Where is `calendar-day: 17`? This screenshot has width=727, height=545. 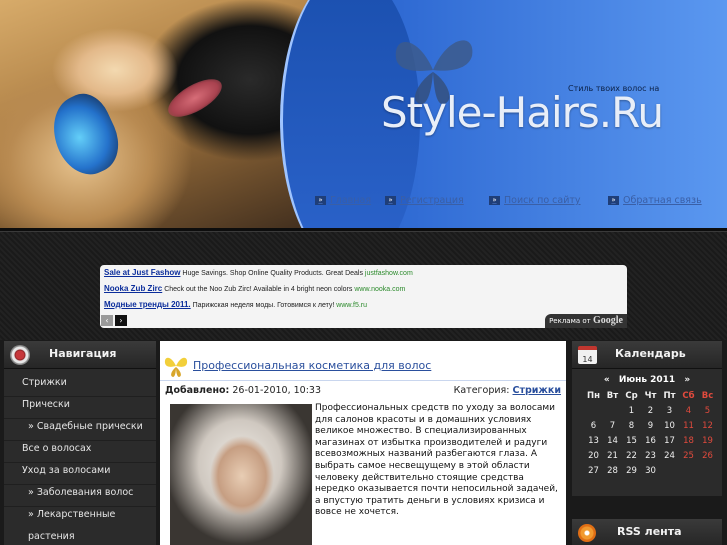
calendar-day: 17 is located at coordinates (669, 441).